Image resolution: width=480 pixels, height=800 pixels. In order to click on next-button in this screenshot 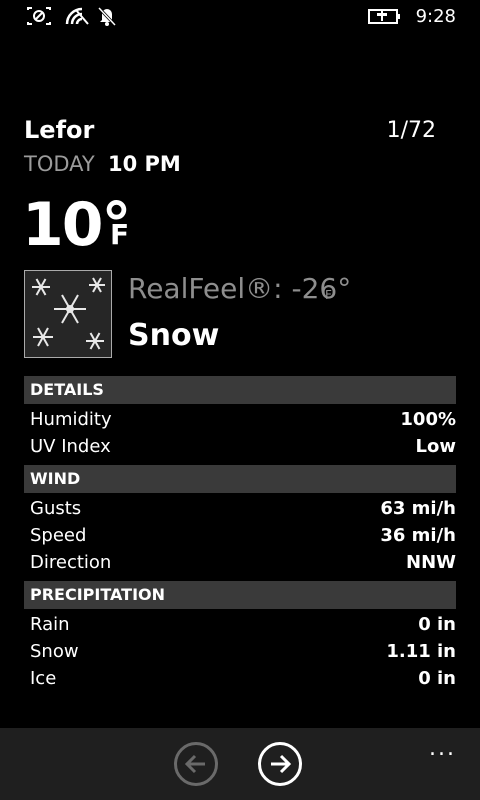, I will do `click(280, 764)`.